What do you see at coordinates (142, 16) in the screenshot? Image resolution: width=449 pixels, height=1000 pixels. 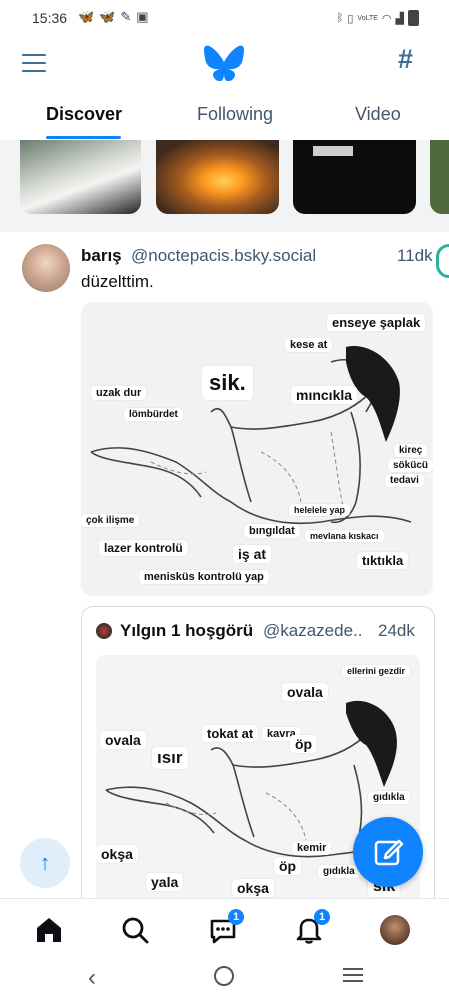 I see `app-icon: ▣` at bounding box center [142, 16].